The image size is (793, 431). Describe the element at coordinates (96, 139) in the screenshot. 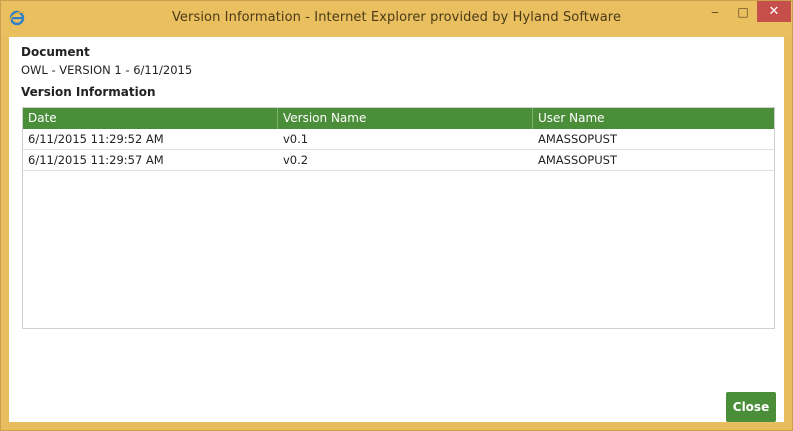

I see `cell-date: 6/11/2015 11:29:52 AM` at that location.